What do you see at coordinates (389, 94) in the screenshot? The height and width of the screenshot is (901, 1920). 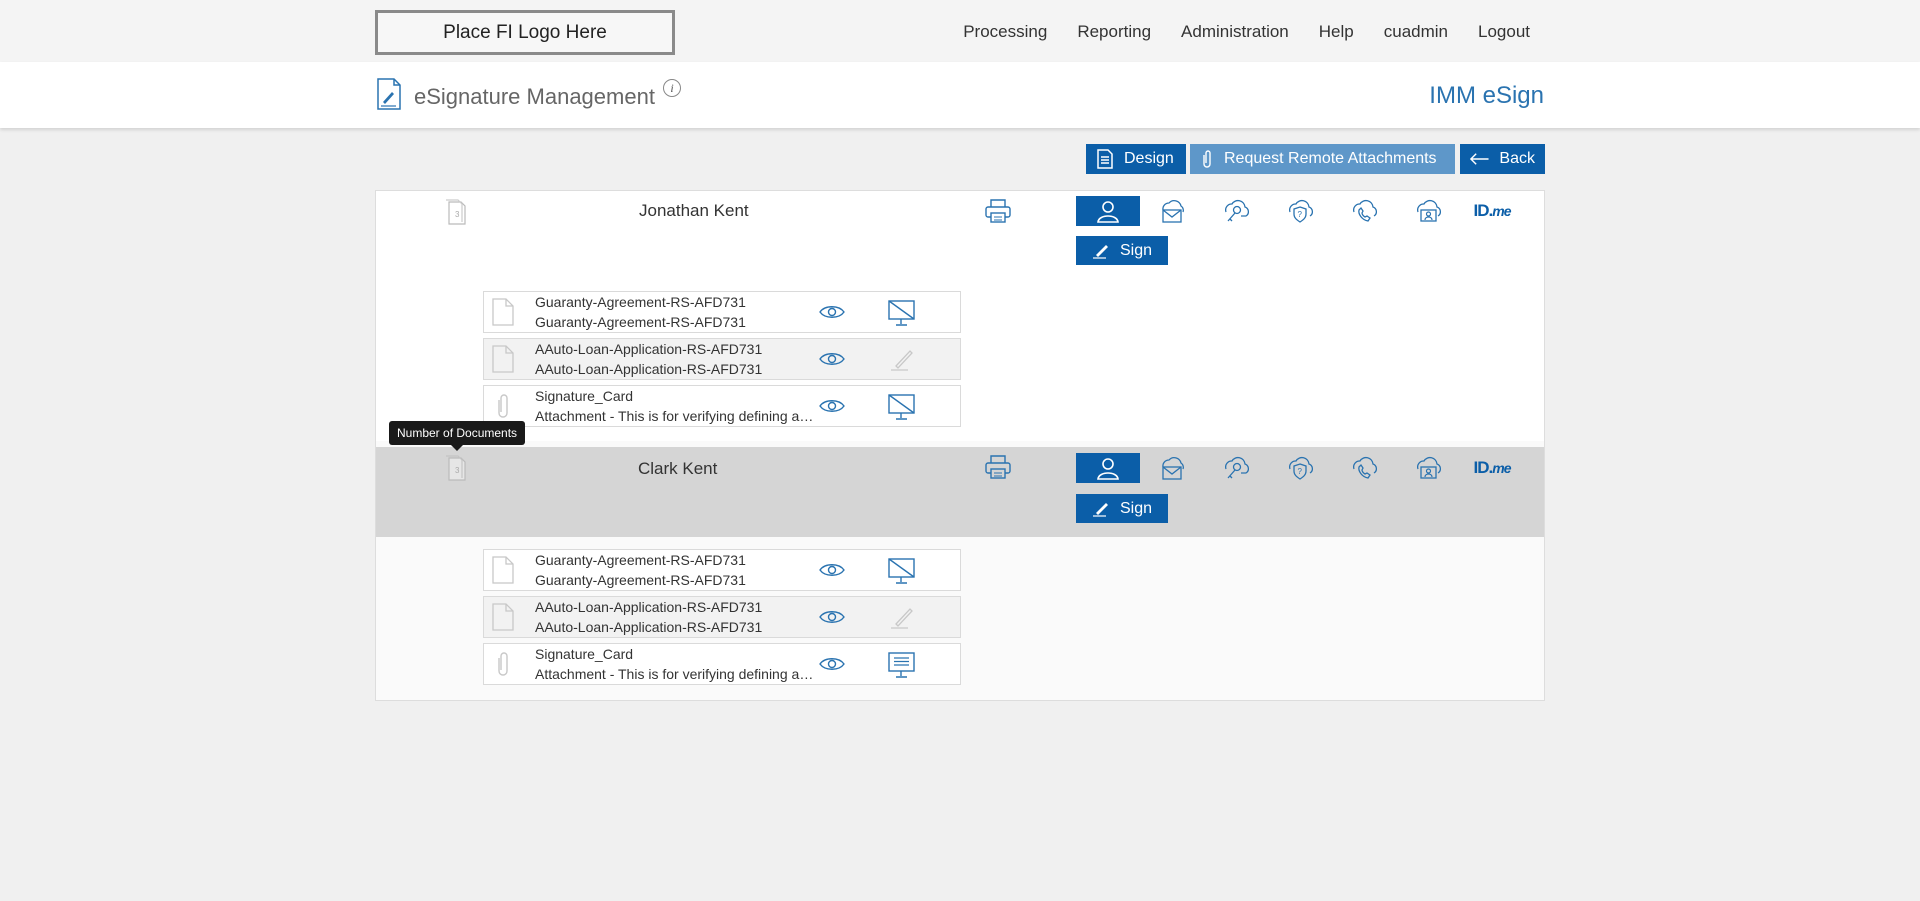 I see `signature-document-icon` at bounding box center [389, 94].